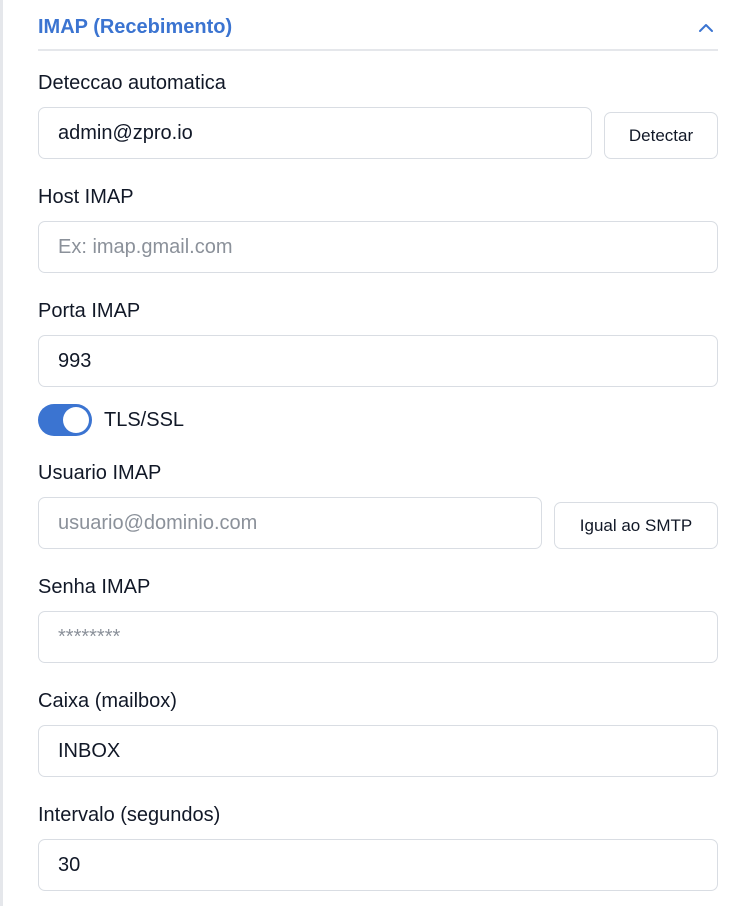  Describe the element at coordinates (132, 83) in the screenshot. I see `autodetect-label: Deteccao automatica` at that location.